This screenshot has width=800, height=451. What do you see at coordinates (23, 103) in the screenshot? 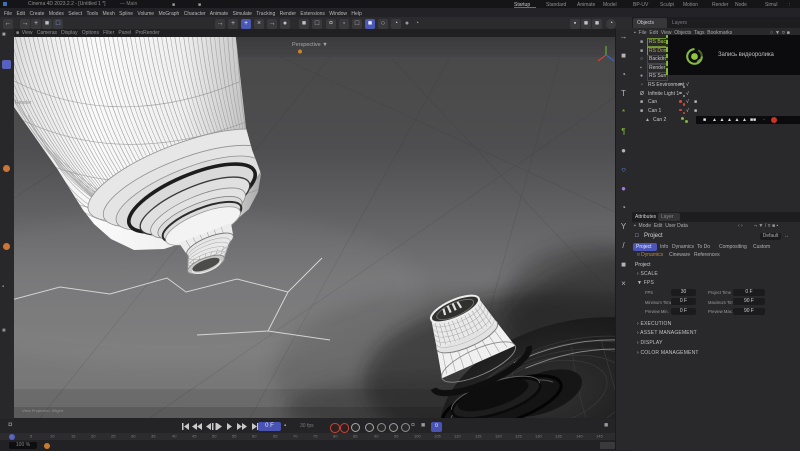
I see `svg-text: Render` at bounding box center [23, 103].